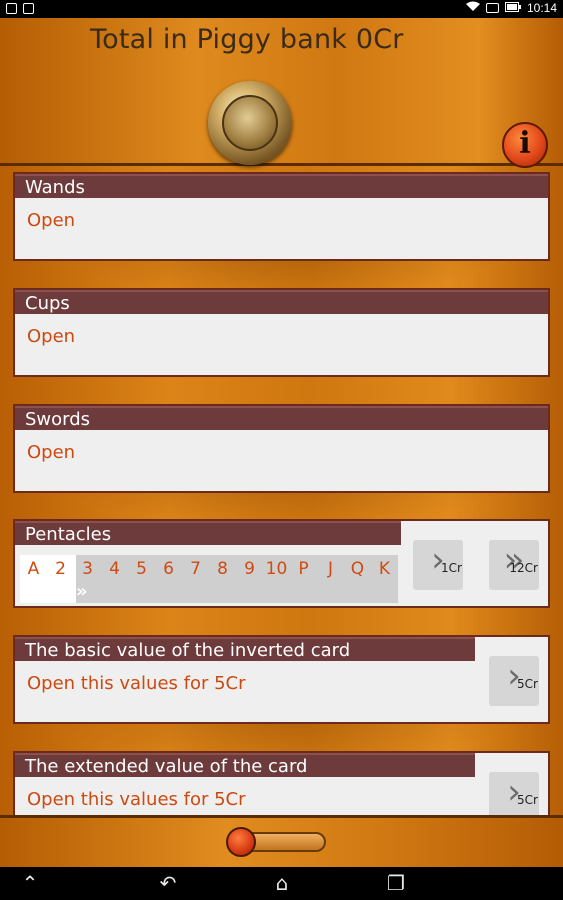  I want to click on section-title: The extended value of the card, so click(245, 765).